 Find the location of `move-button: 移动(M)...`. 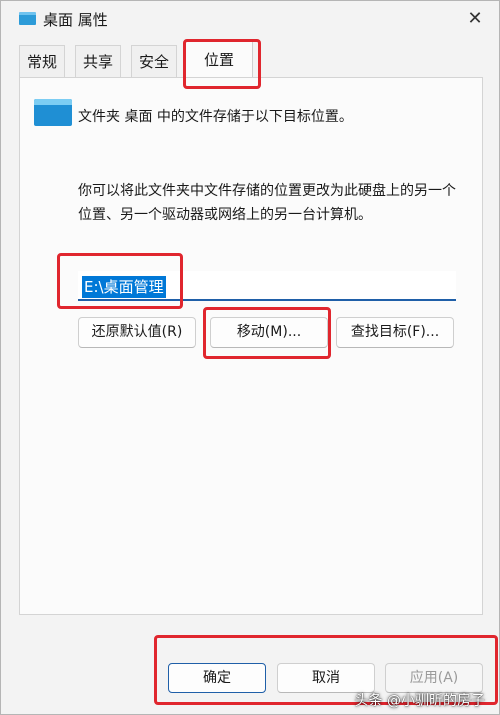

move-button: 移动(M)... is located at coordinates (269, 332).